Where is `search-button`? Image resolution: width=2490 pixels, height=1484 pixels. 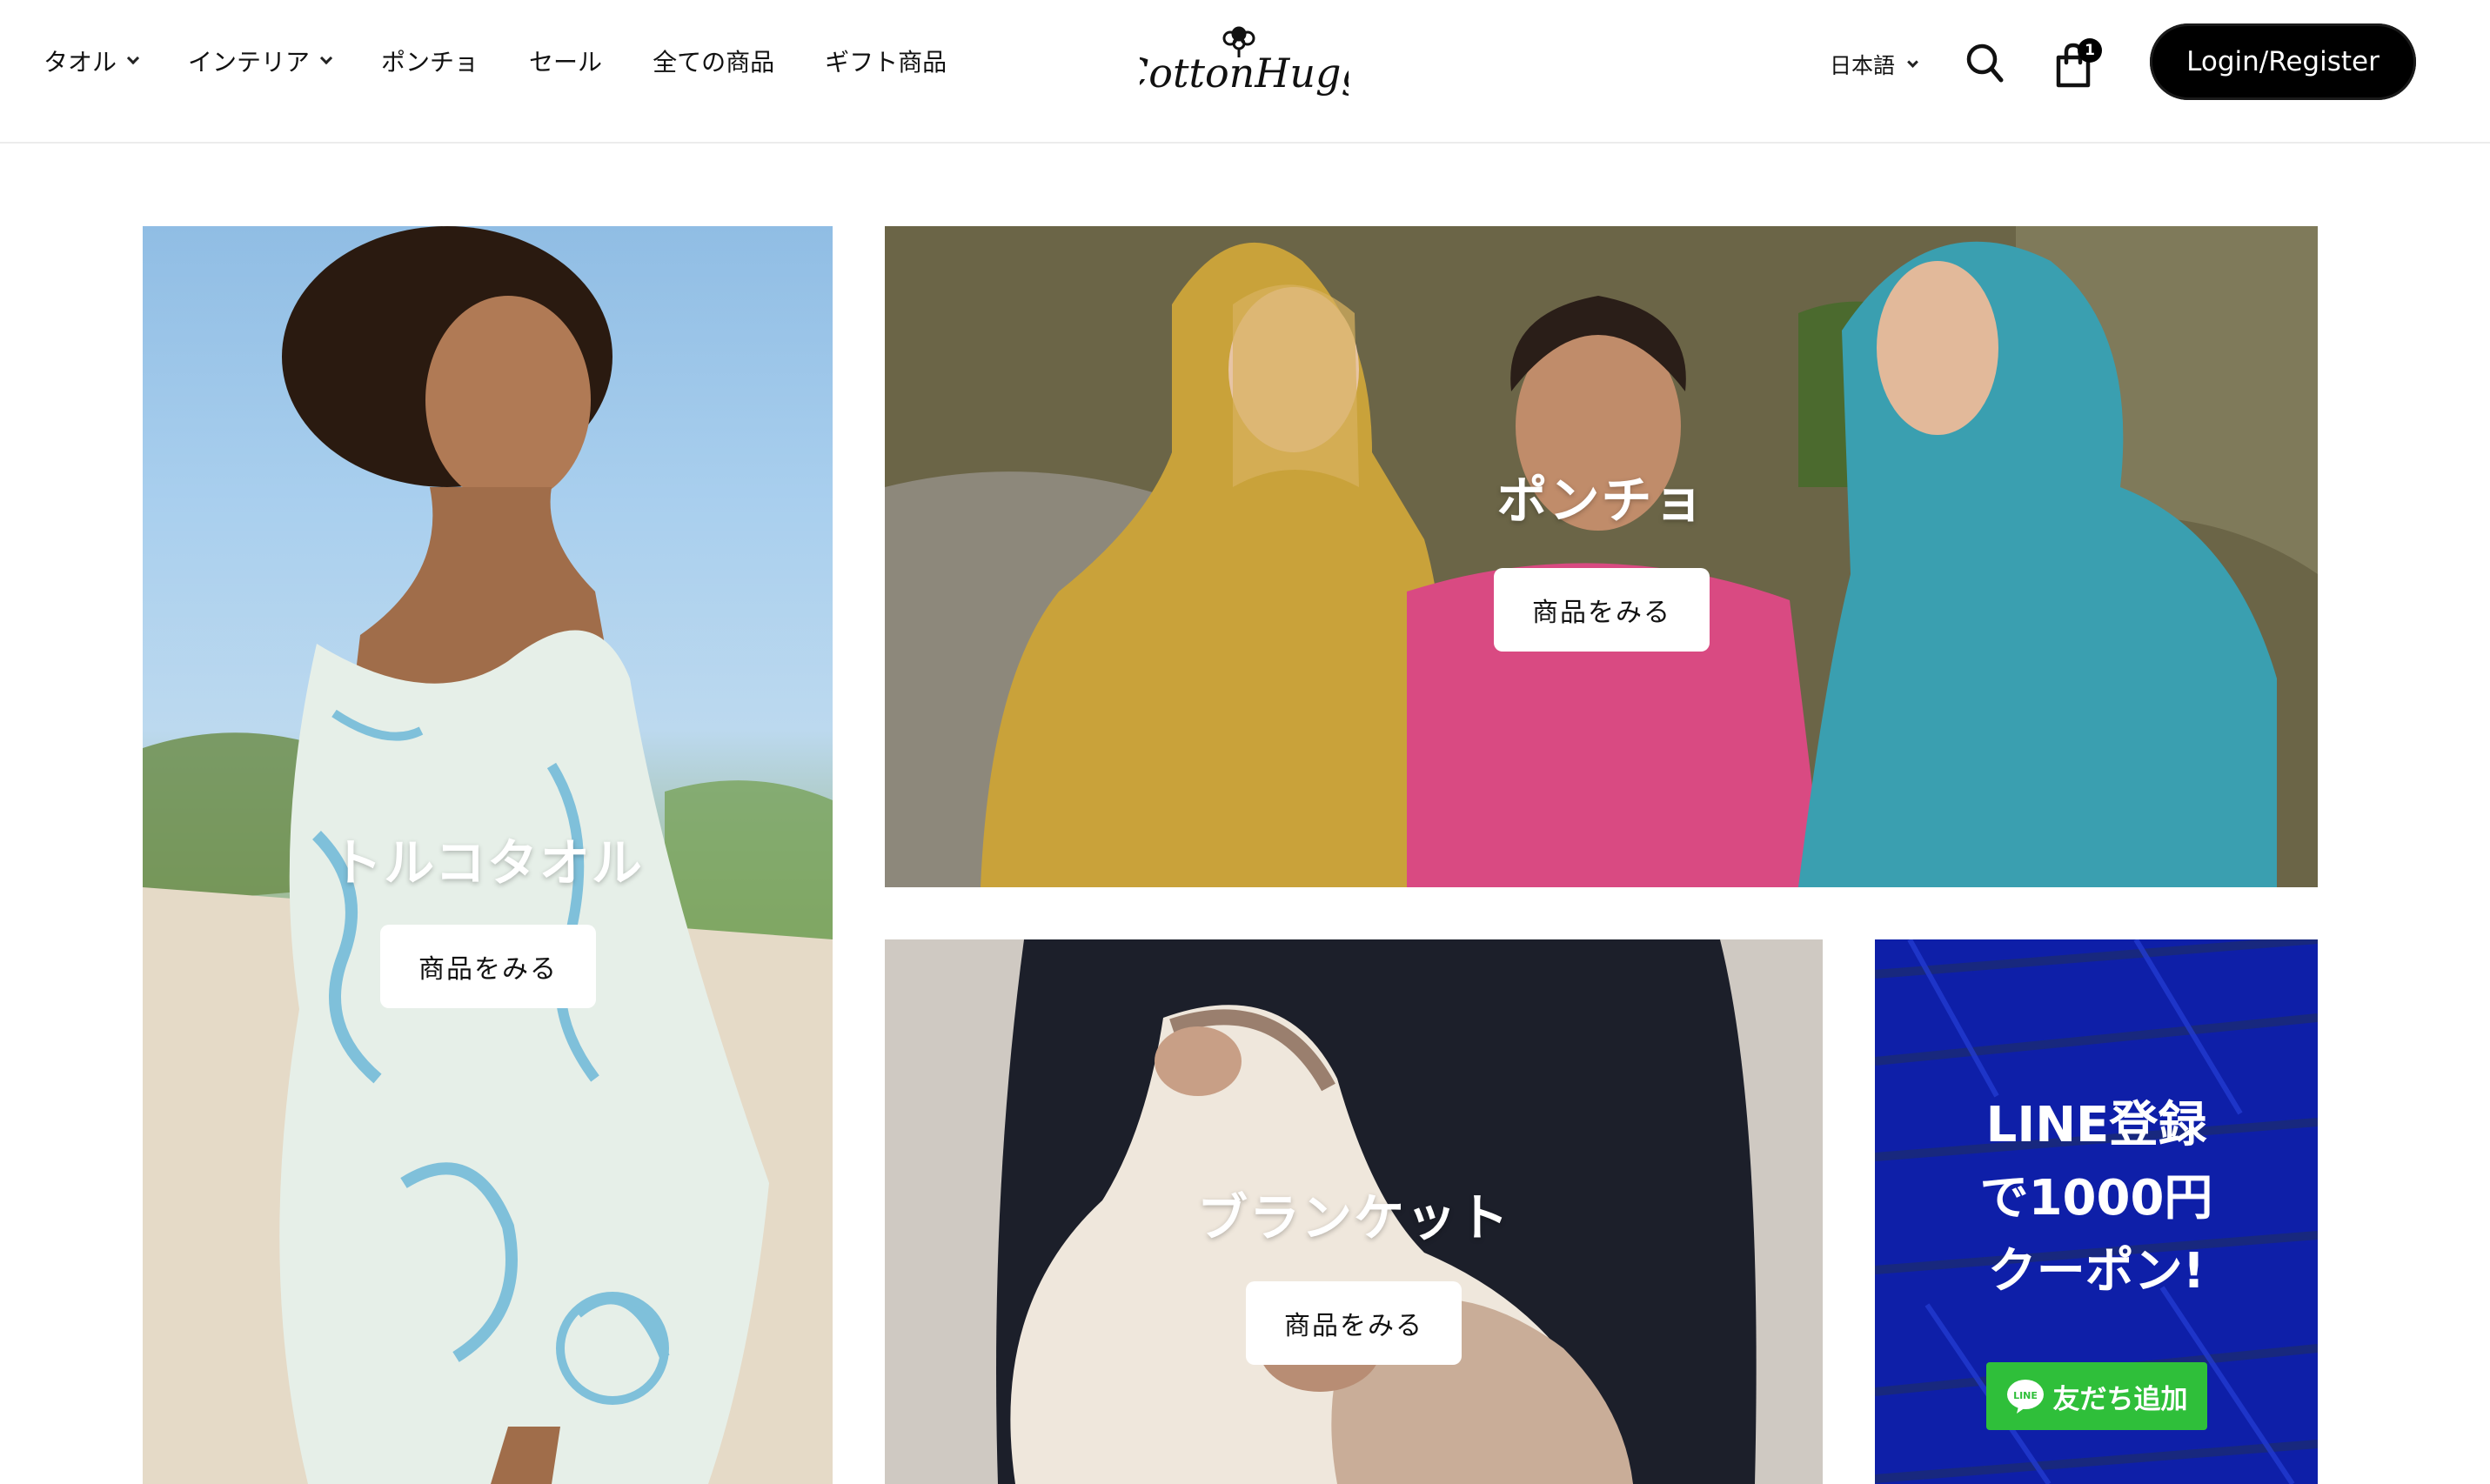 search-button is located at coordinates (1985, 64).